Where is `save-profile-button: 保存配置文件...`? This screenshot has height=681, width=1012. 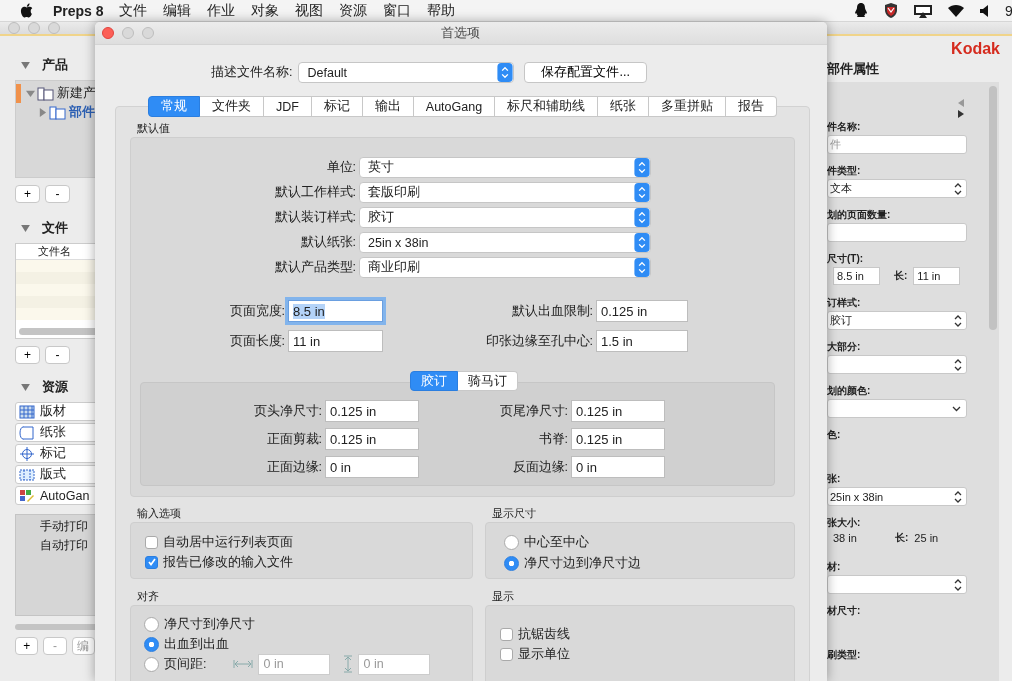 save-profile-button: 保存配置文件... is located at coordinates (585, 72).